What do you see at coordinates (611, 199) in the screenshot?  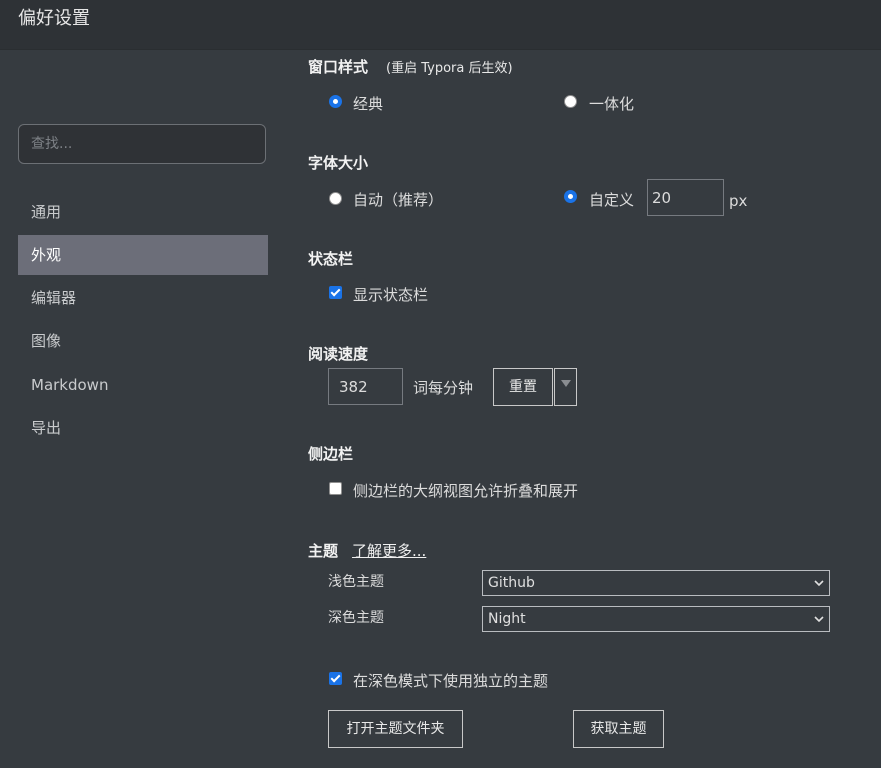 I see `font-size-custom-label: 自定义` at bounding box center [611, 199].